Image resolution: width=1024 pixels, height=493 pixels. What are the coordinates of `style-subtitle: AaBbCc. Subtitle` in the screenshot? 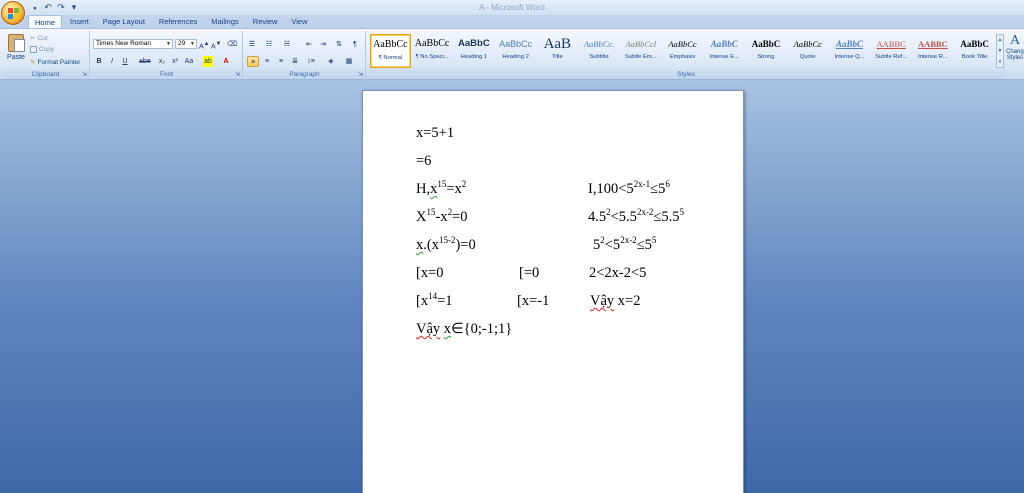 It's located at (599, 51).